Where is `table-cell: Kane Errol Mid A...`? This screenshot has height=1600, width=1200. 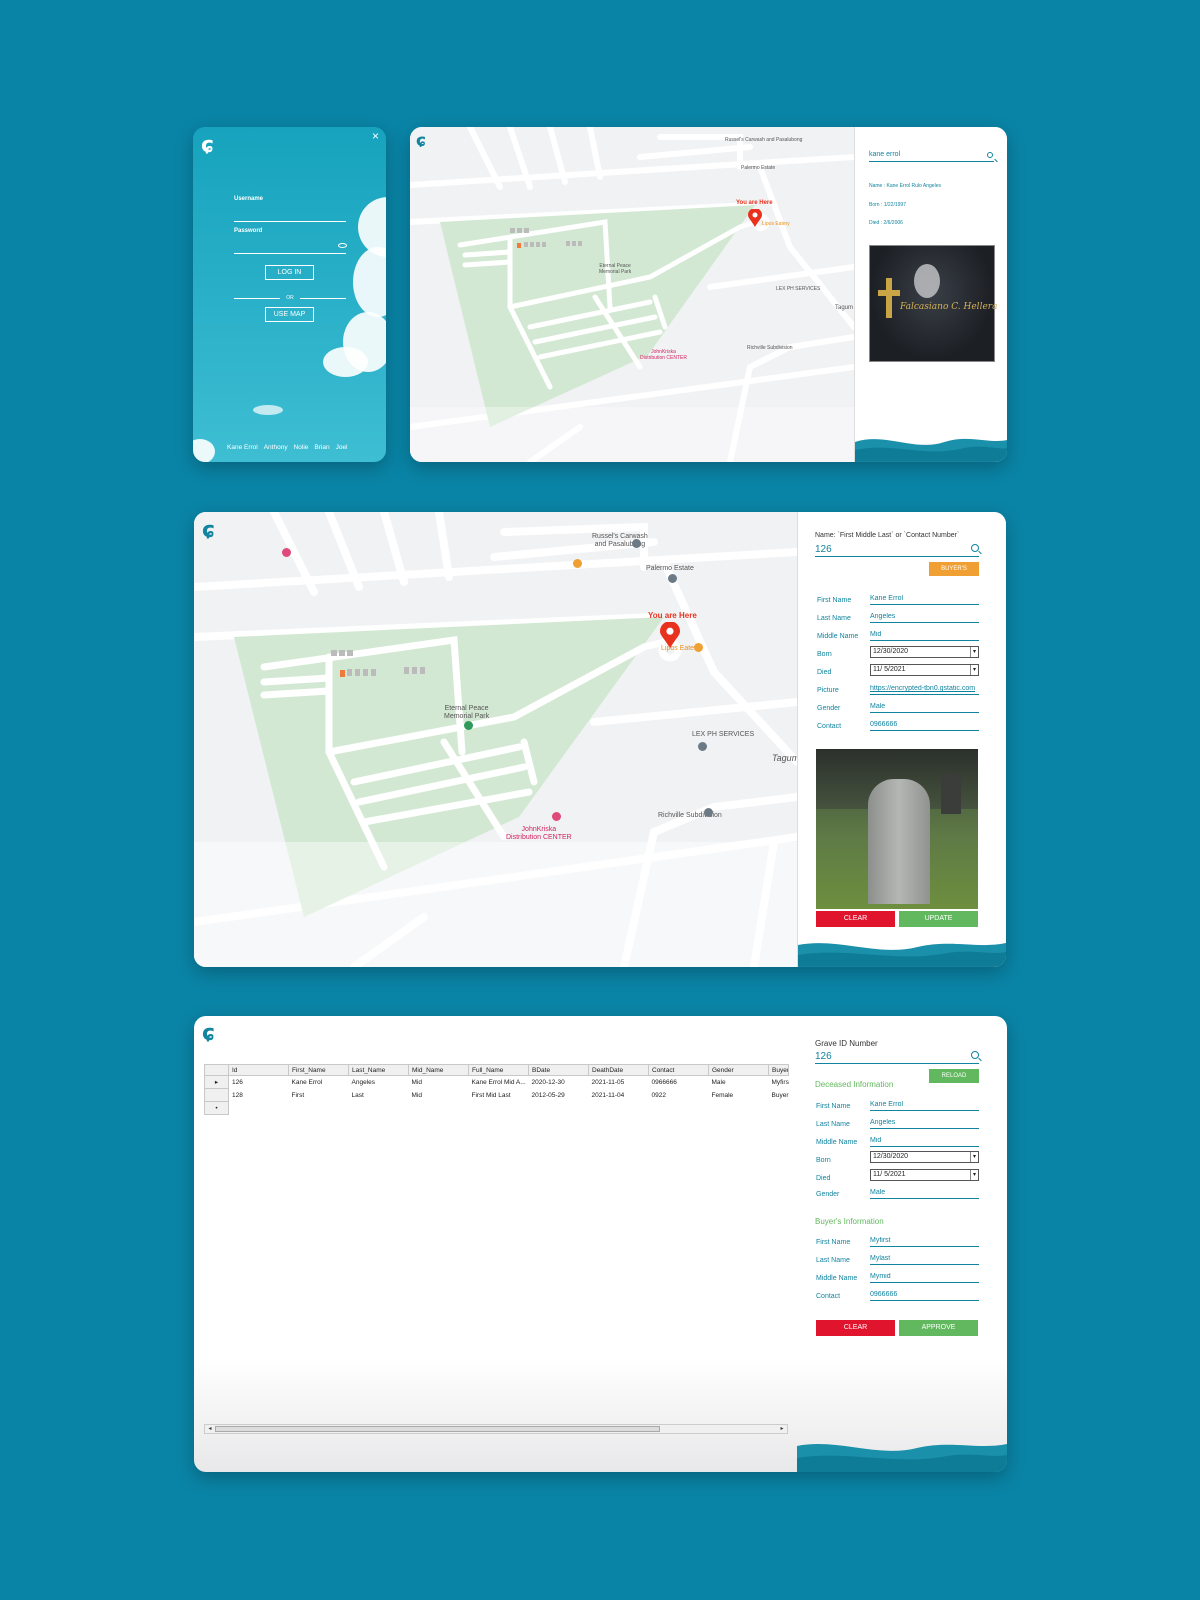
table-cell: Kane Errol Mid A... is located at coordinates (498, 1082).